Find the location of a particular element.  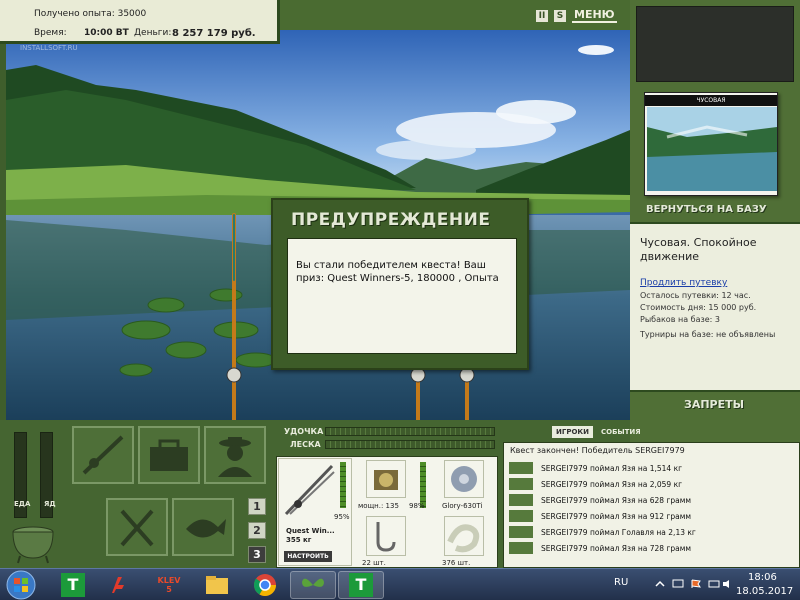

taskbar-app-chrome is located at coordinates (265, 585).